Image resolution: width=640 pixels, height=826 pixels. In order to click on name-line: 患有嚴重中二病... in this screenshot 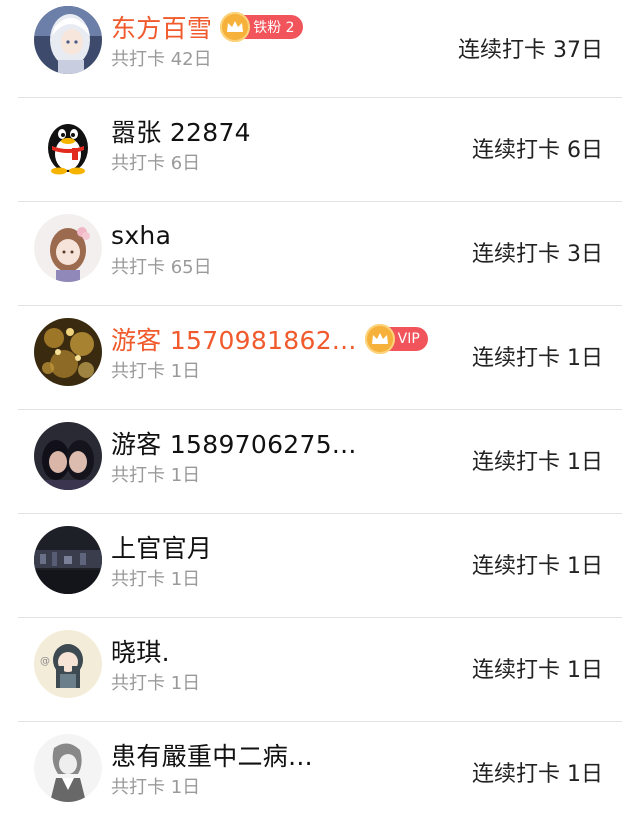, I will do `click(212, 755)`.